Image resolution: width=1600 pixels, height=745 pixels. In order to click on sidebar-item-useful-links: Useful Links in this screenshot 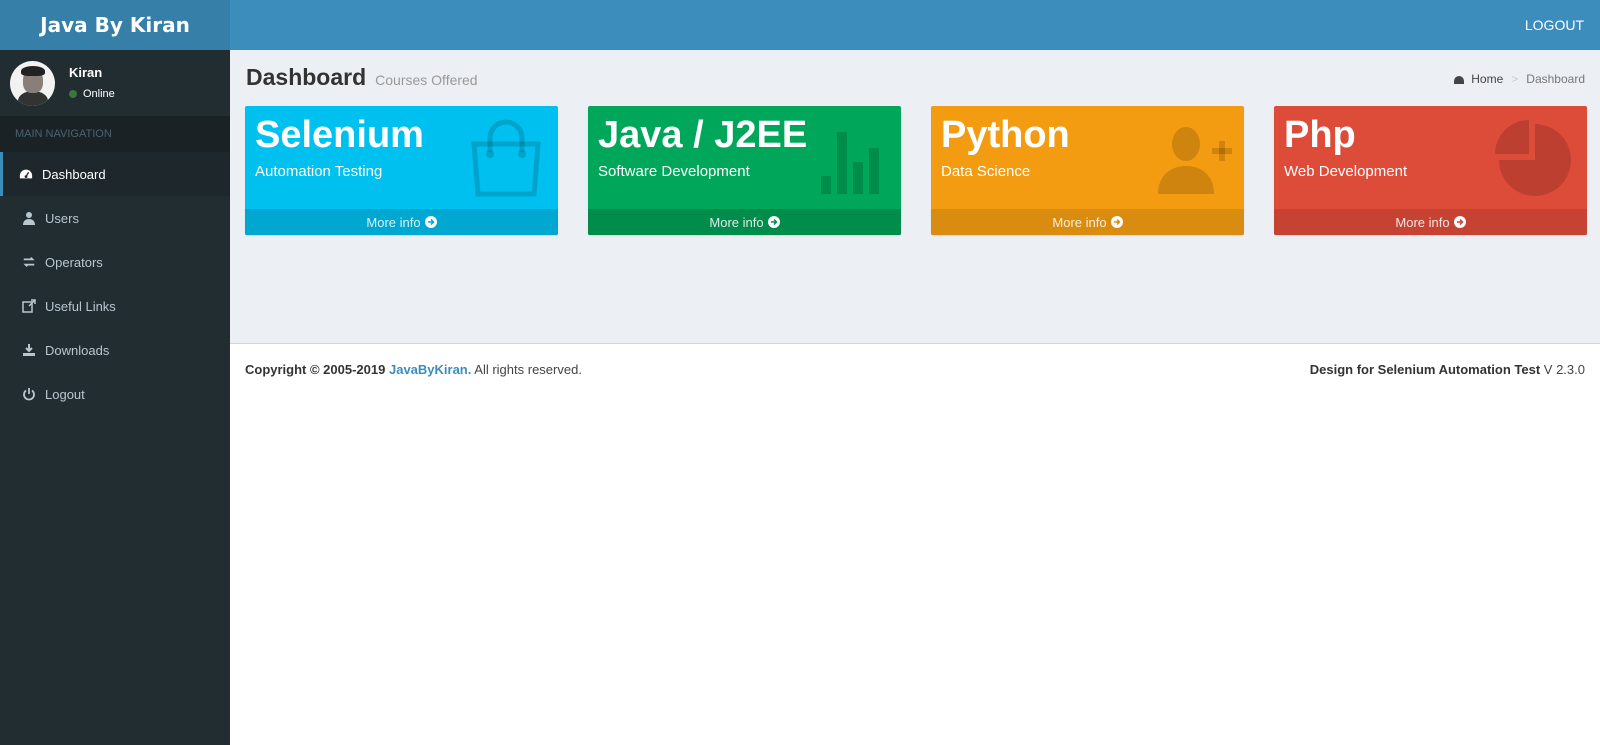, I will do `click(115, 306)`.